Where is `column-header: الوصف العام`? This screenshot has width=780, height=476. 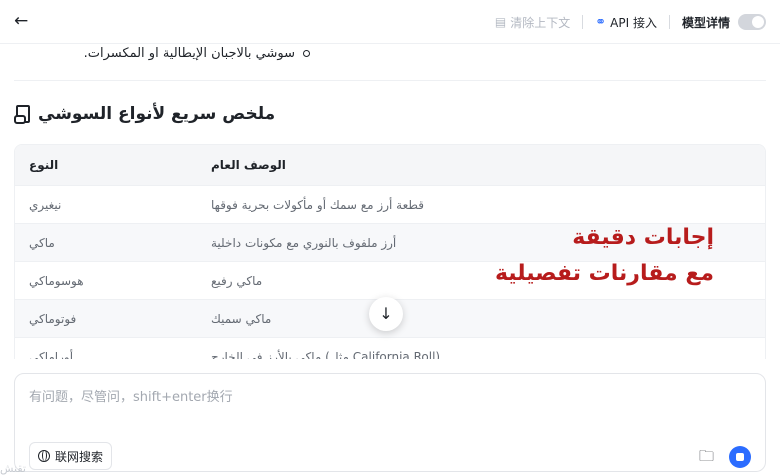 column-header: الوصف العام is located at coordinates (248, 165).